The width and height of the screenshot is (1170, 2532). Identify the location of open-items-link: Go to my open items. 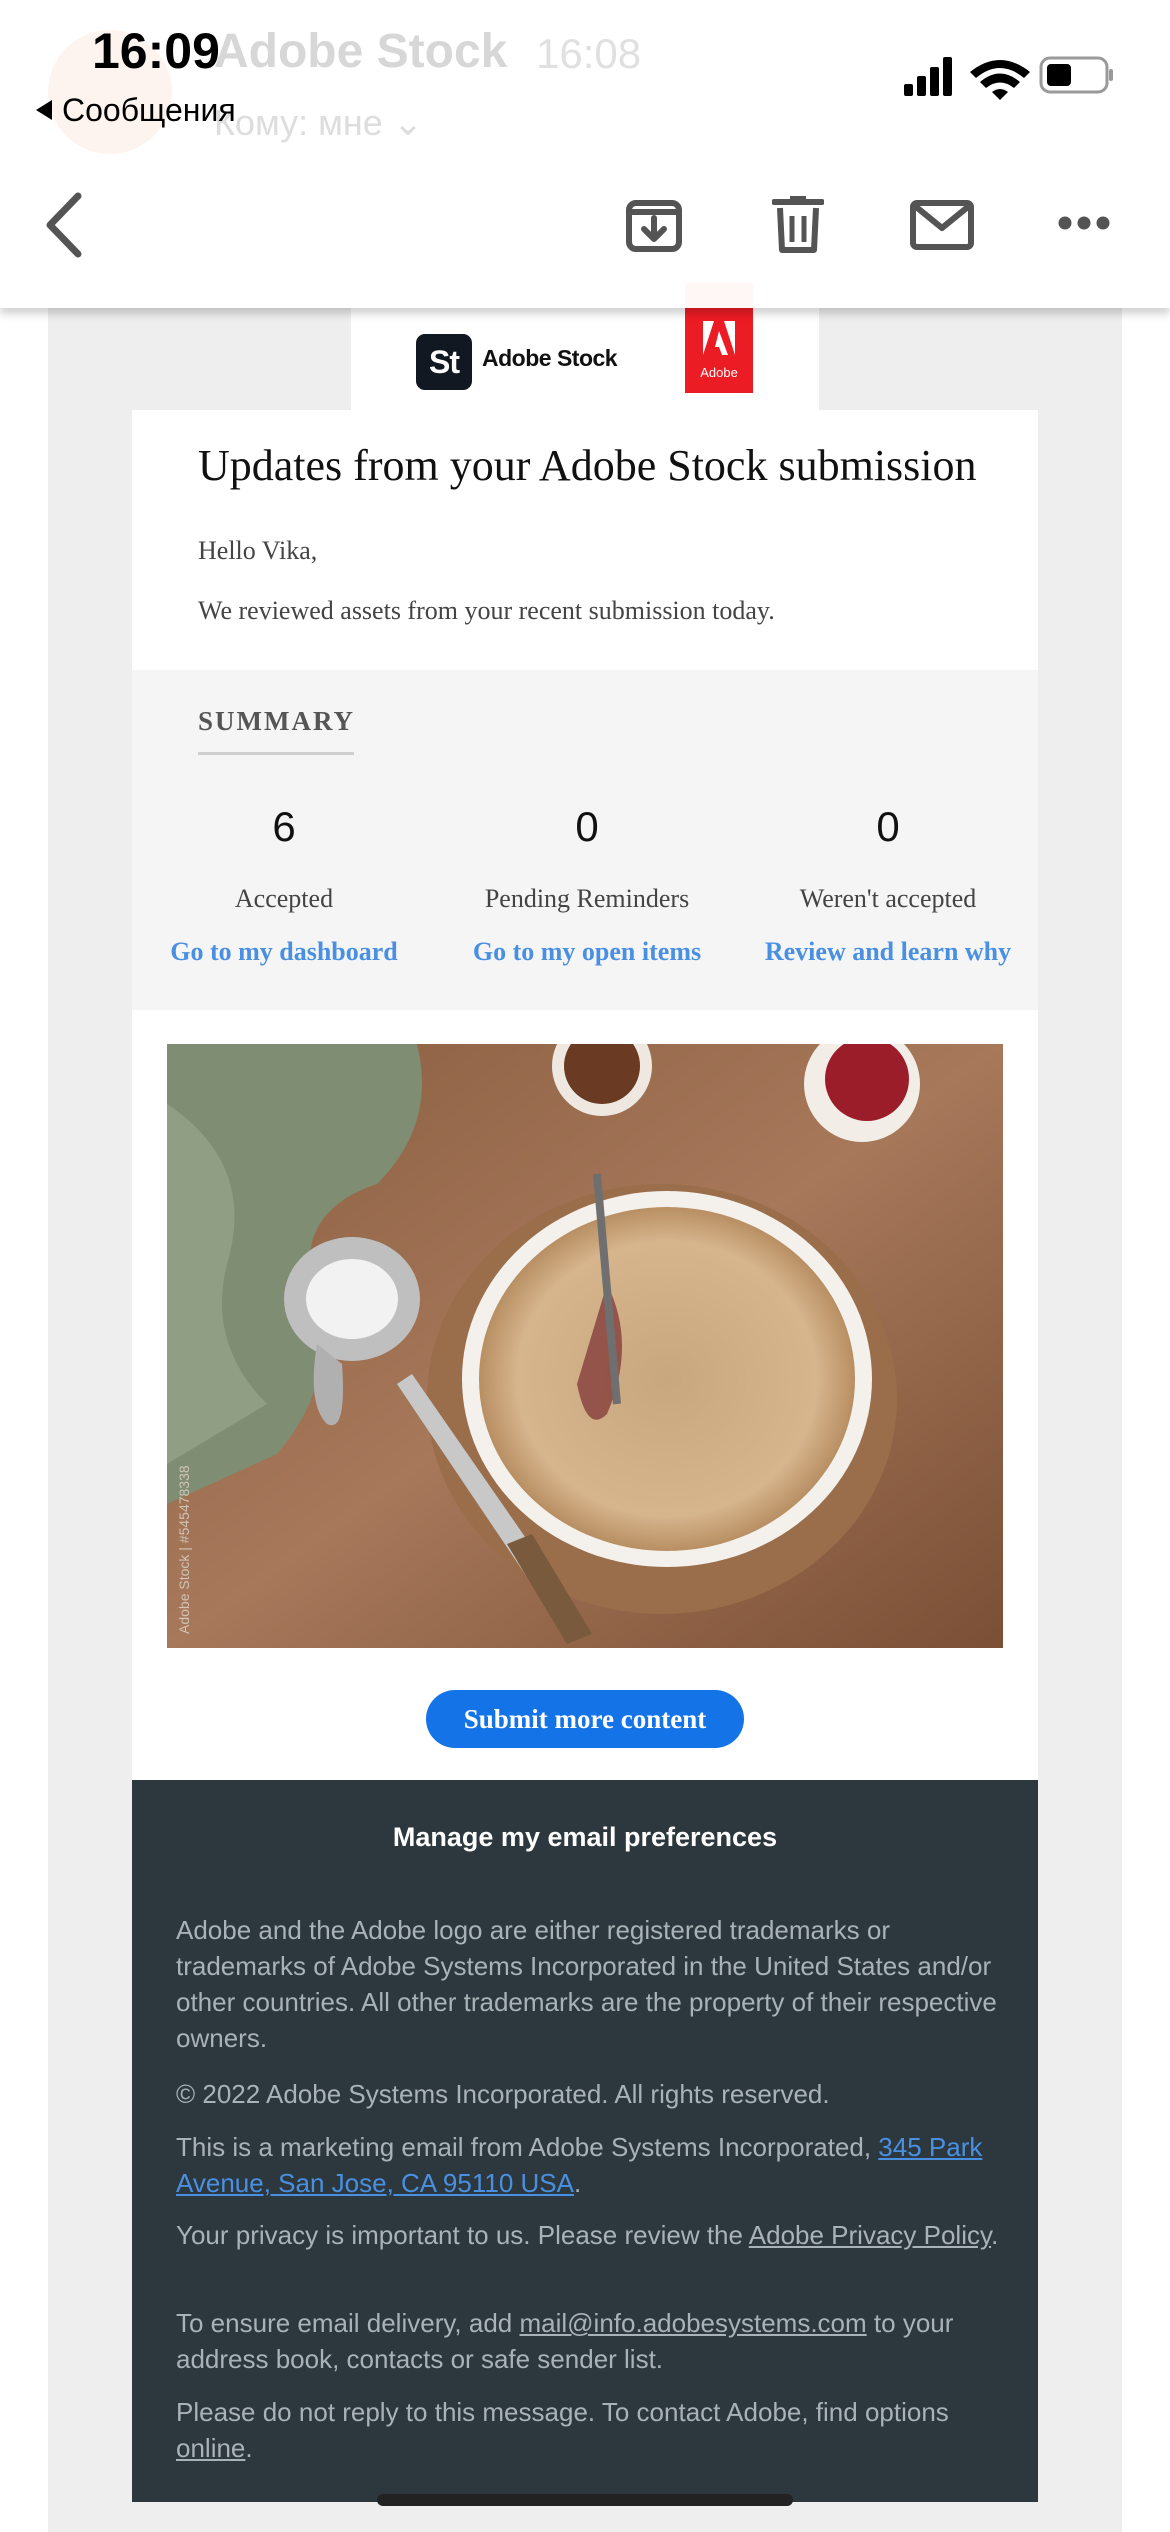
(587, 952).